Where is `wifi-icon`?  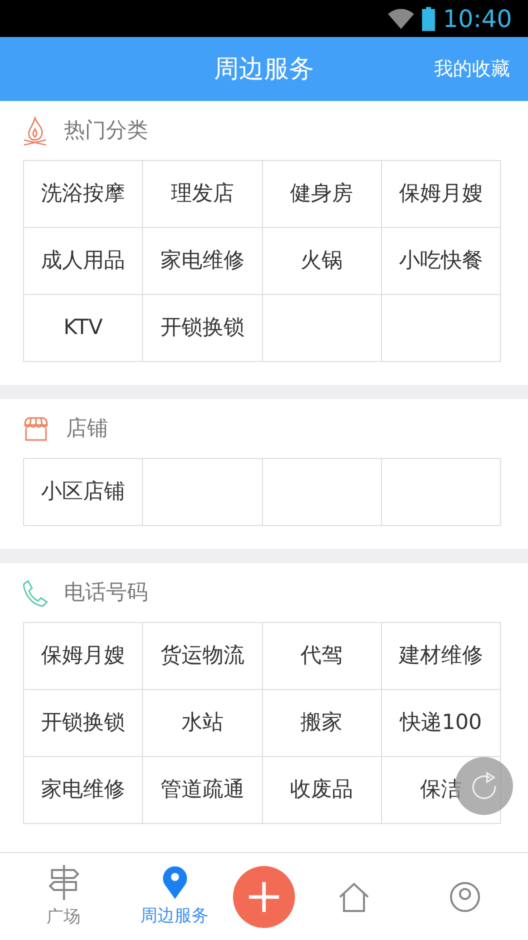 wifi-icon is located at coordinates (401, 18).